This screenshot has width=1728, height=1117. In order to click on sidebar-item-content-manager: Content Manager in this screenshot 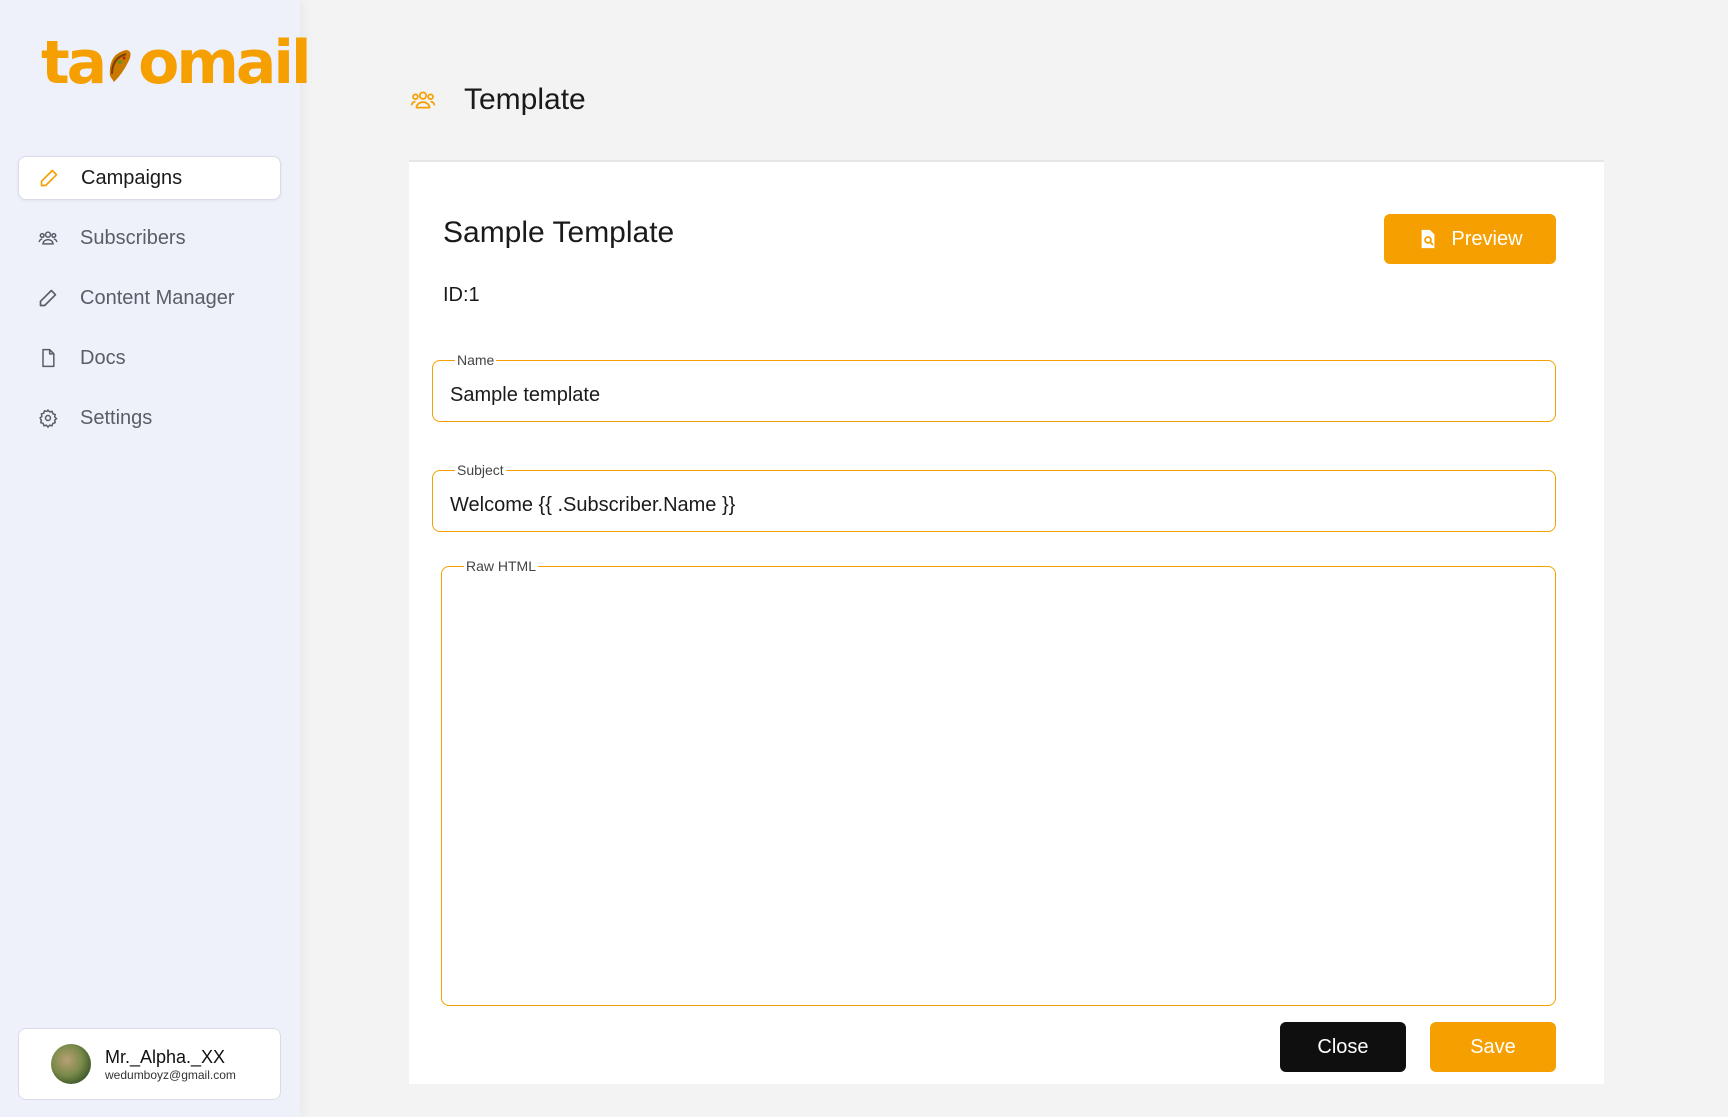, I will do `click(149, 298)`.